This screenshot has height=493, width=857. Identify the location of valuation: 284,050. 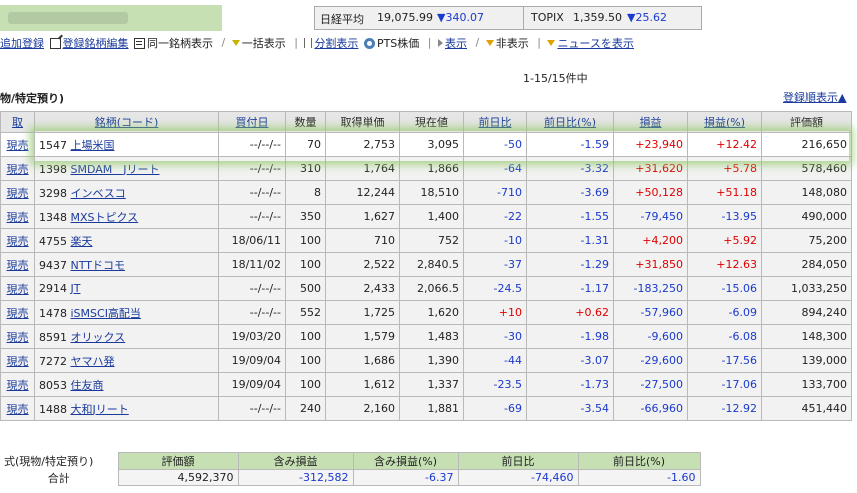
(806, 264).